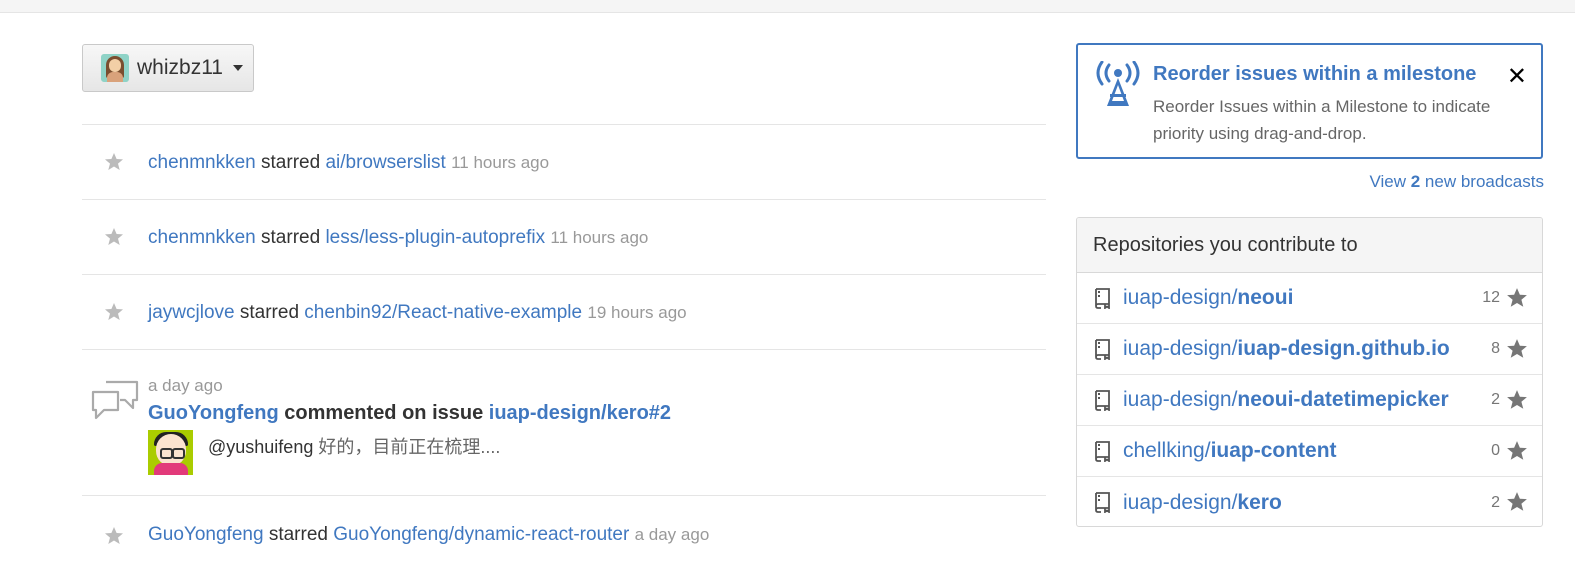  Describe the element at coordinates (1495, 348) in the screenshot. I see `repo-star-count: 8` at that location.